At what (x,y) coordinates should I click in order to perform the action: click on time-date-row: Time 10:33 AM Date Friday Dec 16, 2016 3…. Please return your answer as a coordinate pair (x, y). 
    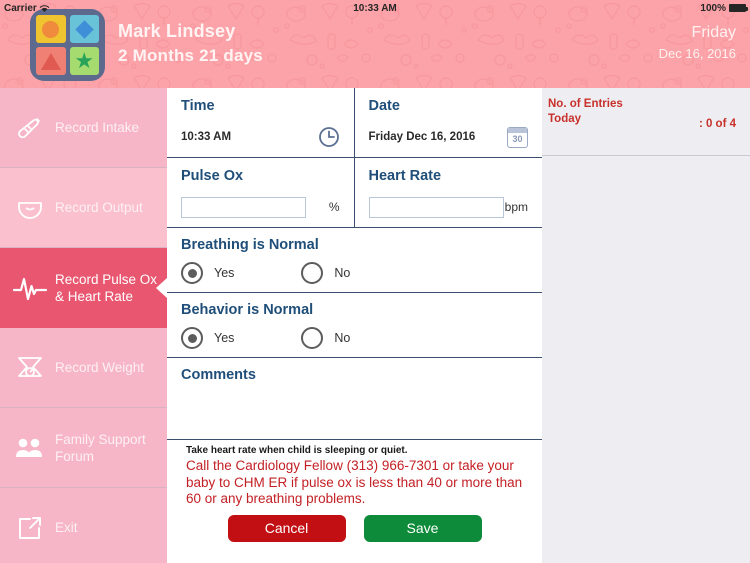
    Looking at the image, I should click on (354, 123).